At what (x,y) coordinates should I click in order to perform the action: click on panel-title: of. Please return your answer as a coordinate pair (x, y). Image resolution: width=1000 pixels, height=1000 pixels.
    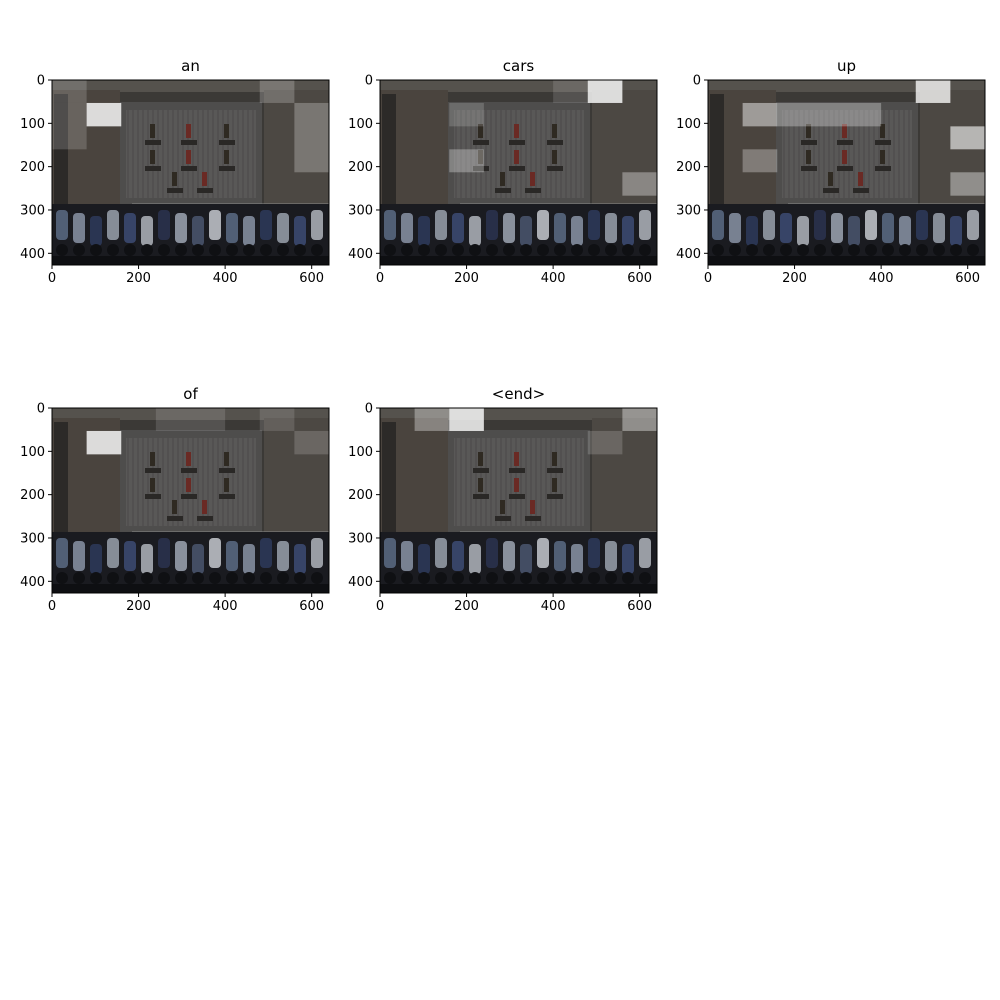
    Looking at the image, I should click on (190, 394).